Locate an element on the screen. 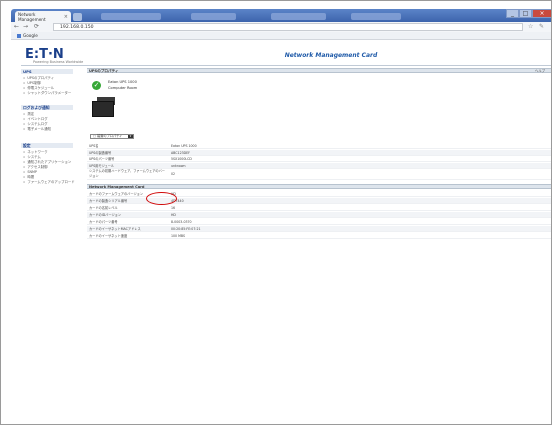 The height and width of the screenshot is (425, 552). device-properties-dropdown: ▢ 装置のプロパティ ▾ is located at coordinates (112, 136).